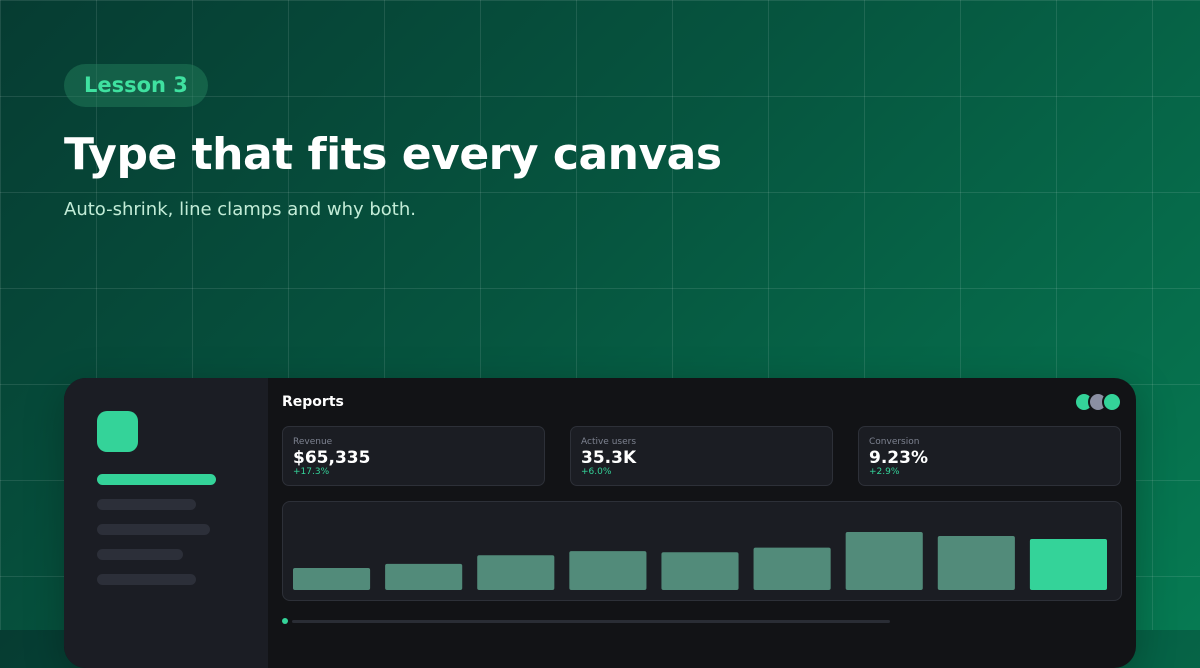 The width and height of the screenshot is (1200, 668). What do you see at coordinates (884, 472) in the screenshot?
I see `stat-delta: +2.9%` at bounding box center [884, 472].